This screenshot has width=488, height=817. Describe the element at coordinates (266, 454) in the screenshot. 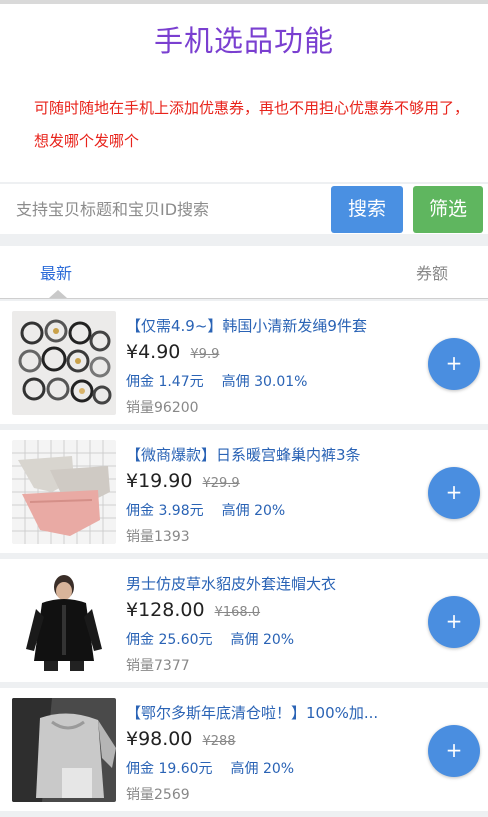

I see `product-title: 【微商爆款】日系暖宫蜂巢内裤3条` at that location.